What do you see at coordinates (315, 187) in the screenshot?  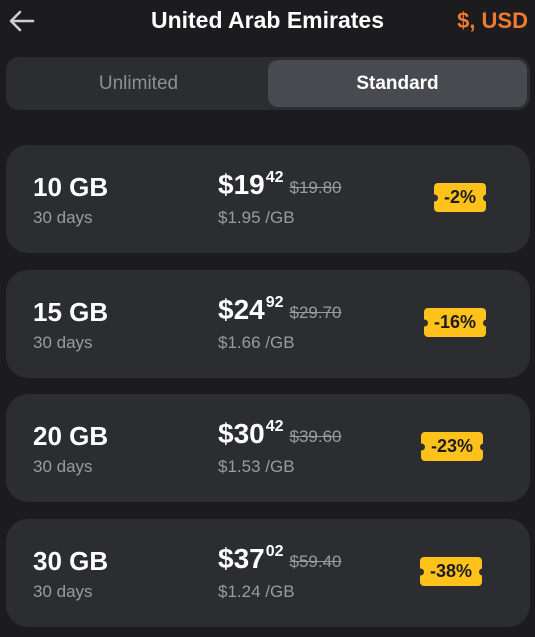 I see `price-old: $19.80` at bounding box center [315, 187].